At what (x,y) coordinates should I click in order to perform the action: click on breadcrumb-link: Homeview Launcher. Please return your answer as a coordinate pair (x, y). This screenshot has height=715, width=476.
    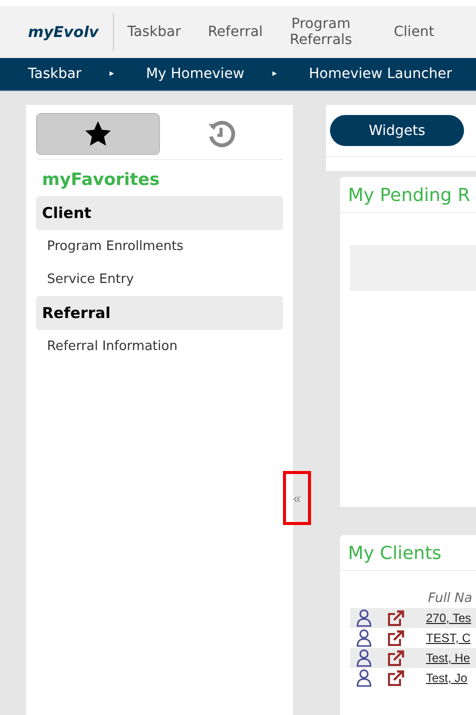
    Looking at the image, I should click on (380, 74).